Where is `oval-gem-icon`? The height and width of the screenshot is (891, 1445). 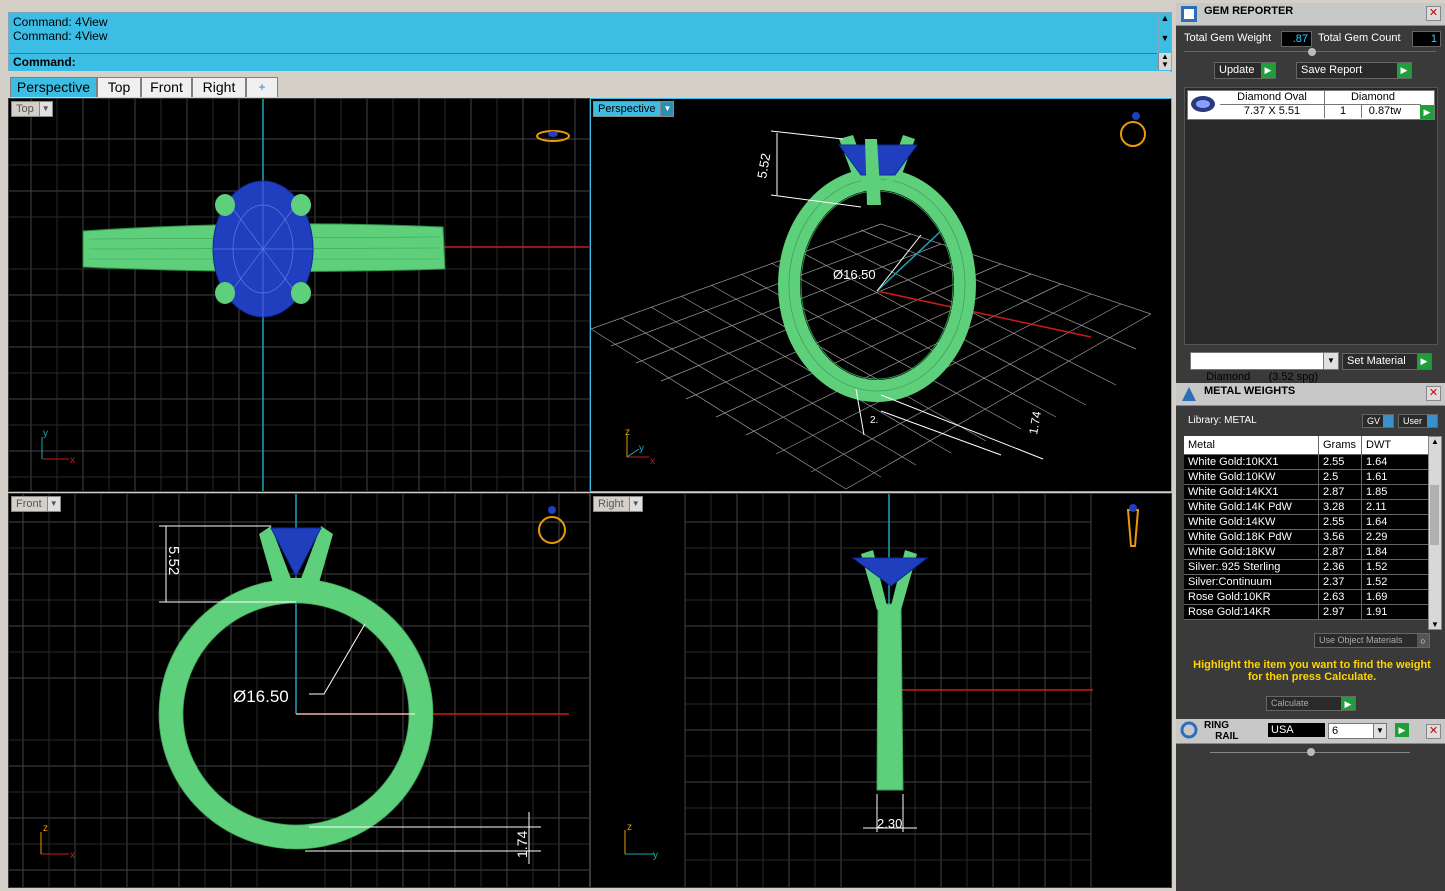
oval-gem-icon is located at coordinates (1203, 104).